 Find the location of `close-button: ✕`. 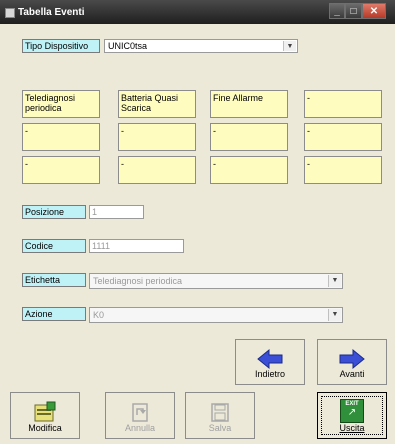

close-button: ✕ is located at coordinates (374, 11).